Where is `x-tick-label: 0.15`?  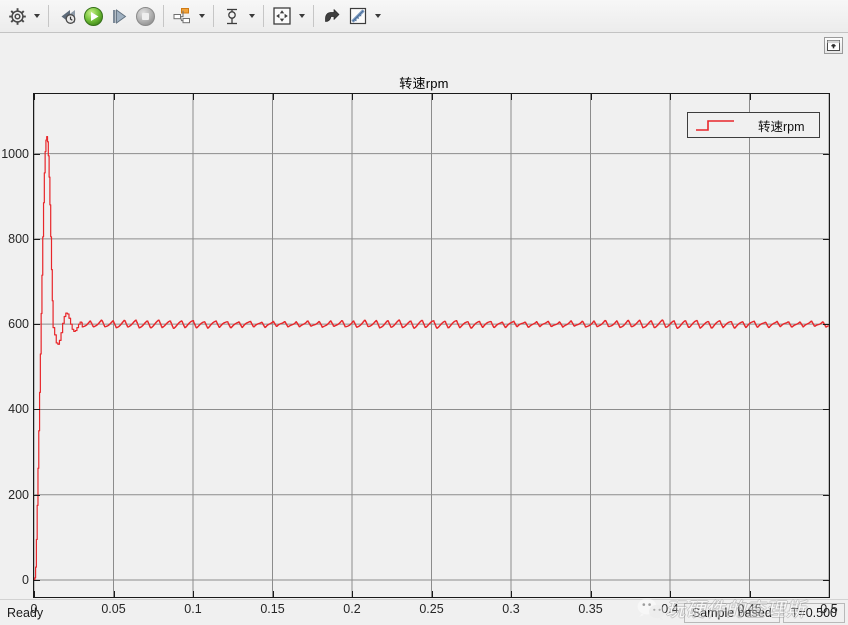 x-tick-label: 0.15 is located at coordinates (272, 609).